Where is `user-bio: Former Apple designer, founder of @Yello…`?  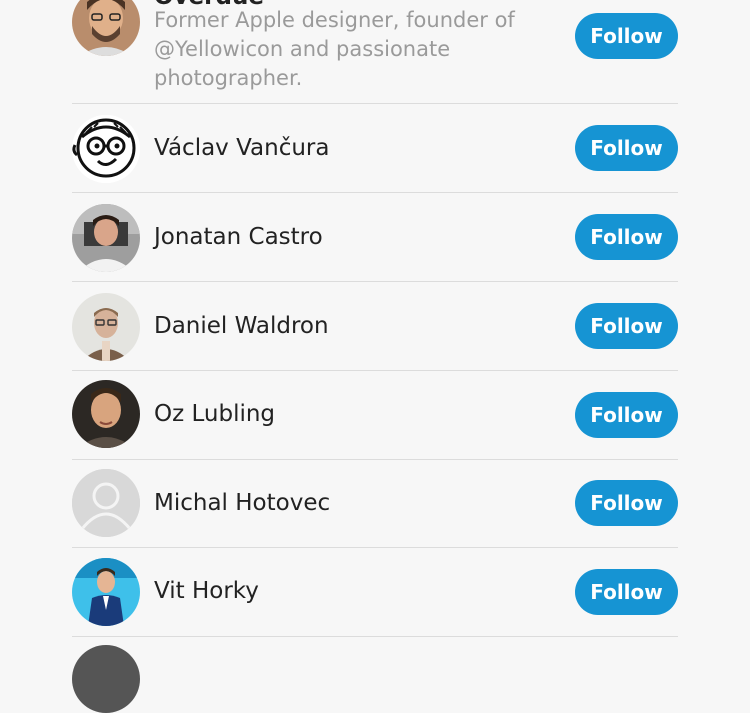 user-bio: Former Apple designer, founder of @Yello… is located at coordinates (334, 49).